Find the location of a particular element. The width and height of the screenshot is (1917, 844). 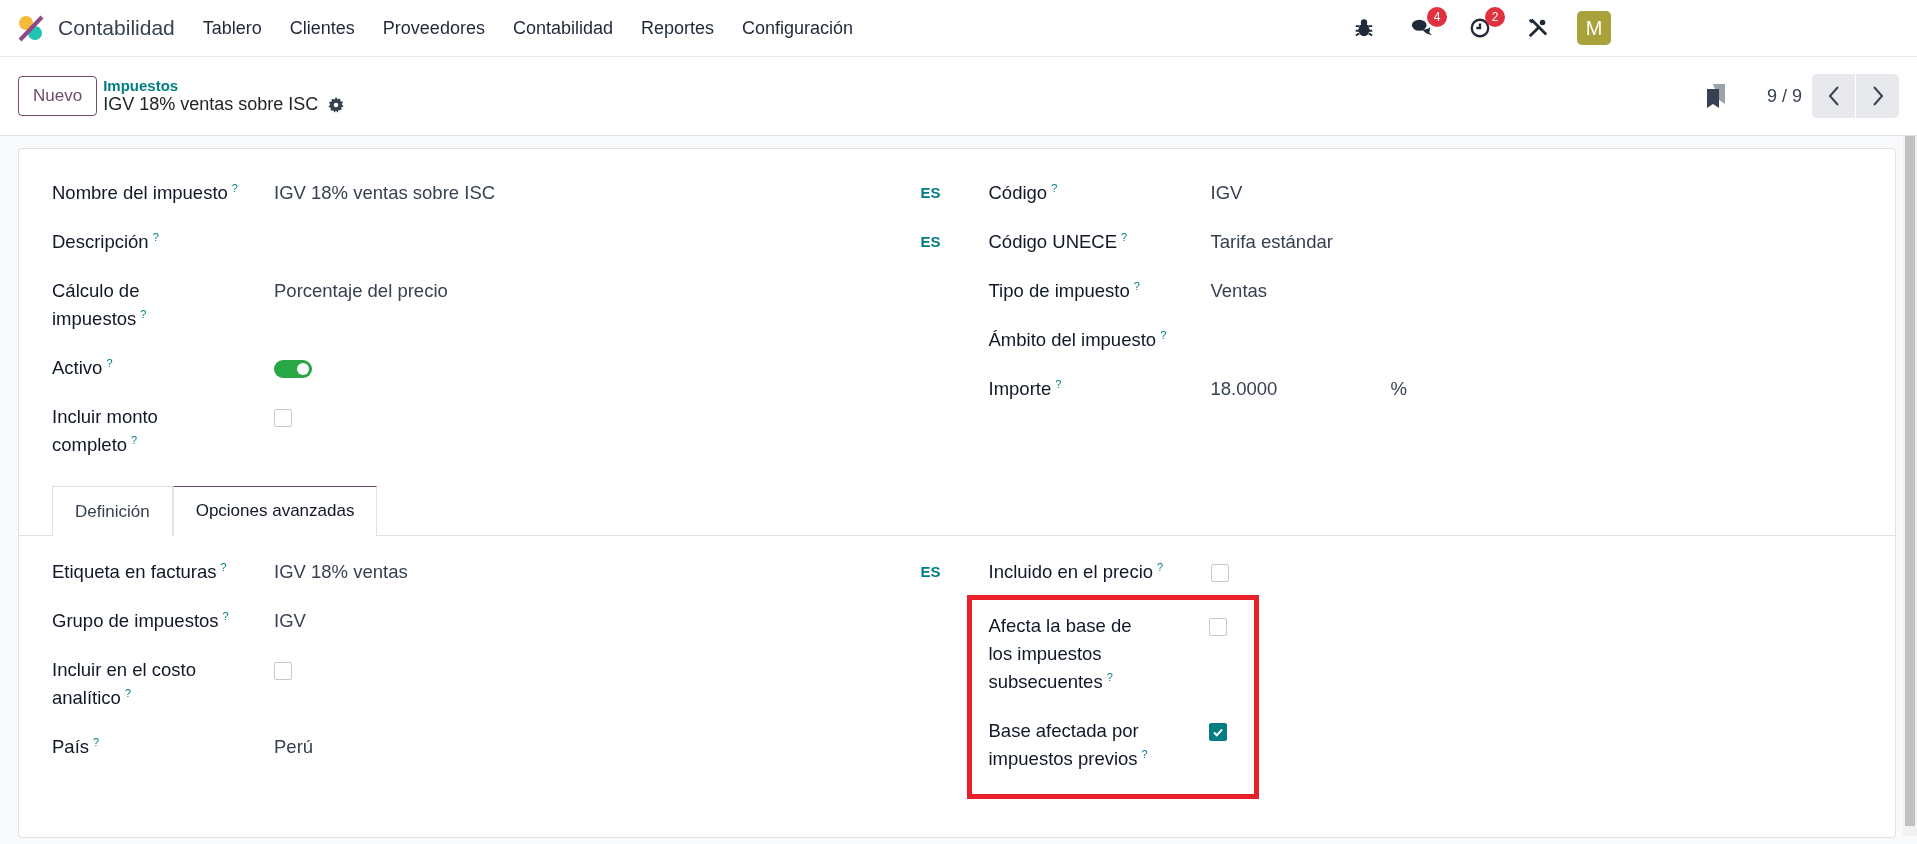

field-label: Código $^{?}$ is located at coordinates (1023, 192).